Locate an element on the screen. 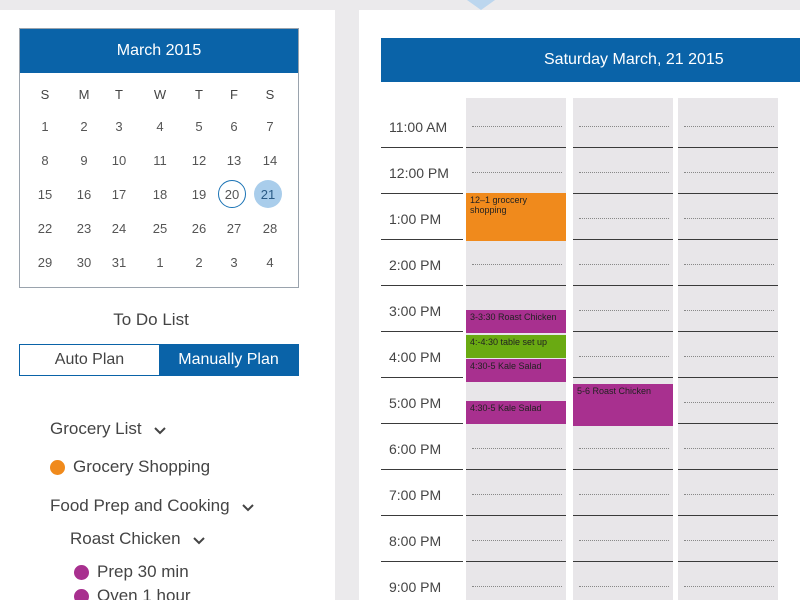  calendar-day: 8 is located at coordinates (45, 160).